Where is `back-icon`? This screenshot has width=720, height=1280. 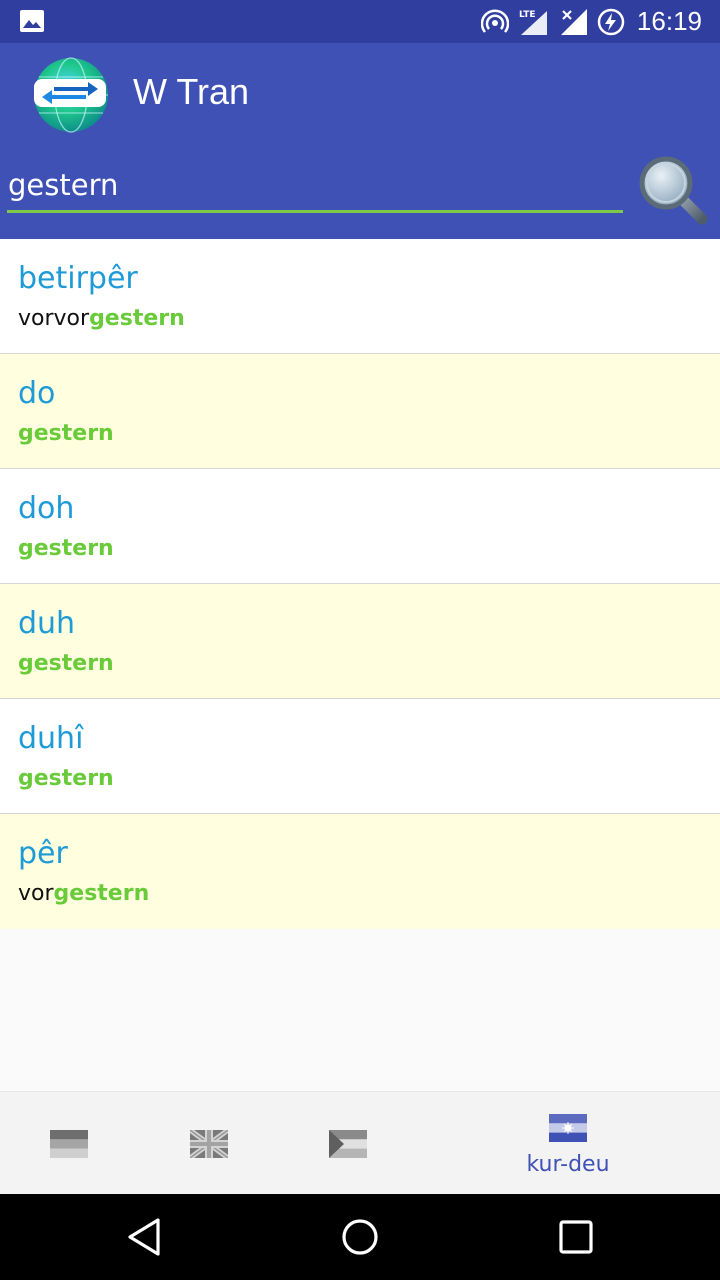
back-icon is located at coordinates (144, 1237).